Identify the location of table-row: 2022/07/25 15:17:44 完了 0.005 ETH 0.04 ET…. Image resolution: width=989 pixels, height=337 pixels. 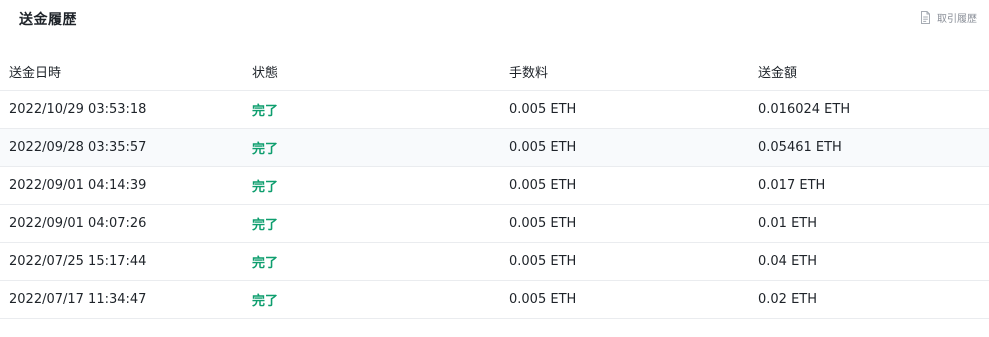
(494, 262).